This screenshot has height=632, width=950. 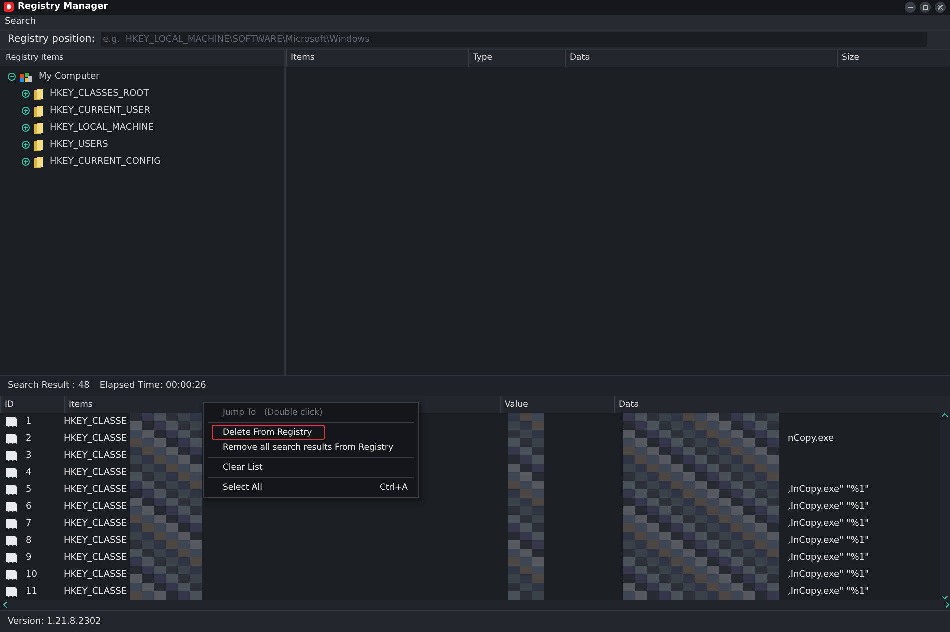 I want to click on vertical-scrollbar, so click(x=945, y=506).